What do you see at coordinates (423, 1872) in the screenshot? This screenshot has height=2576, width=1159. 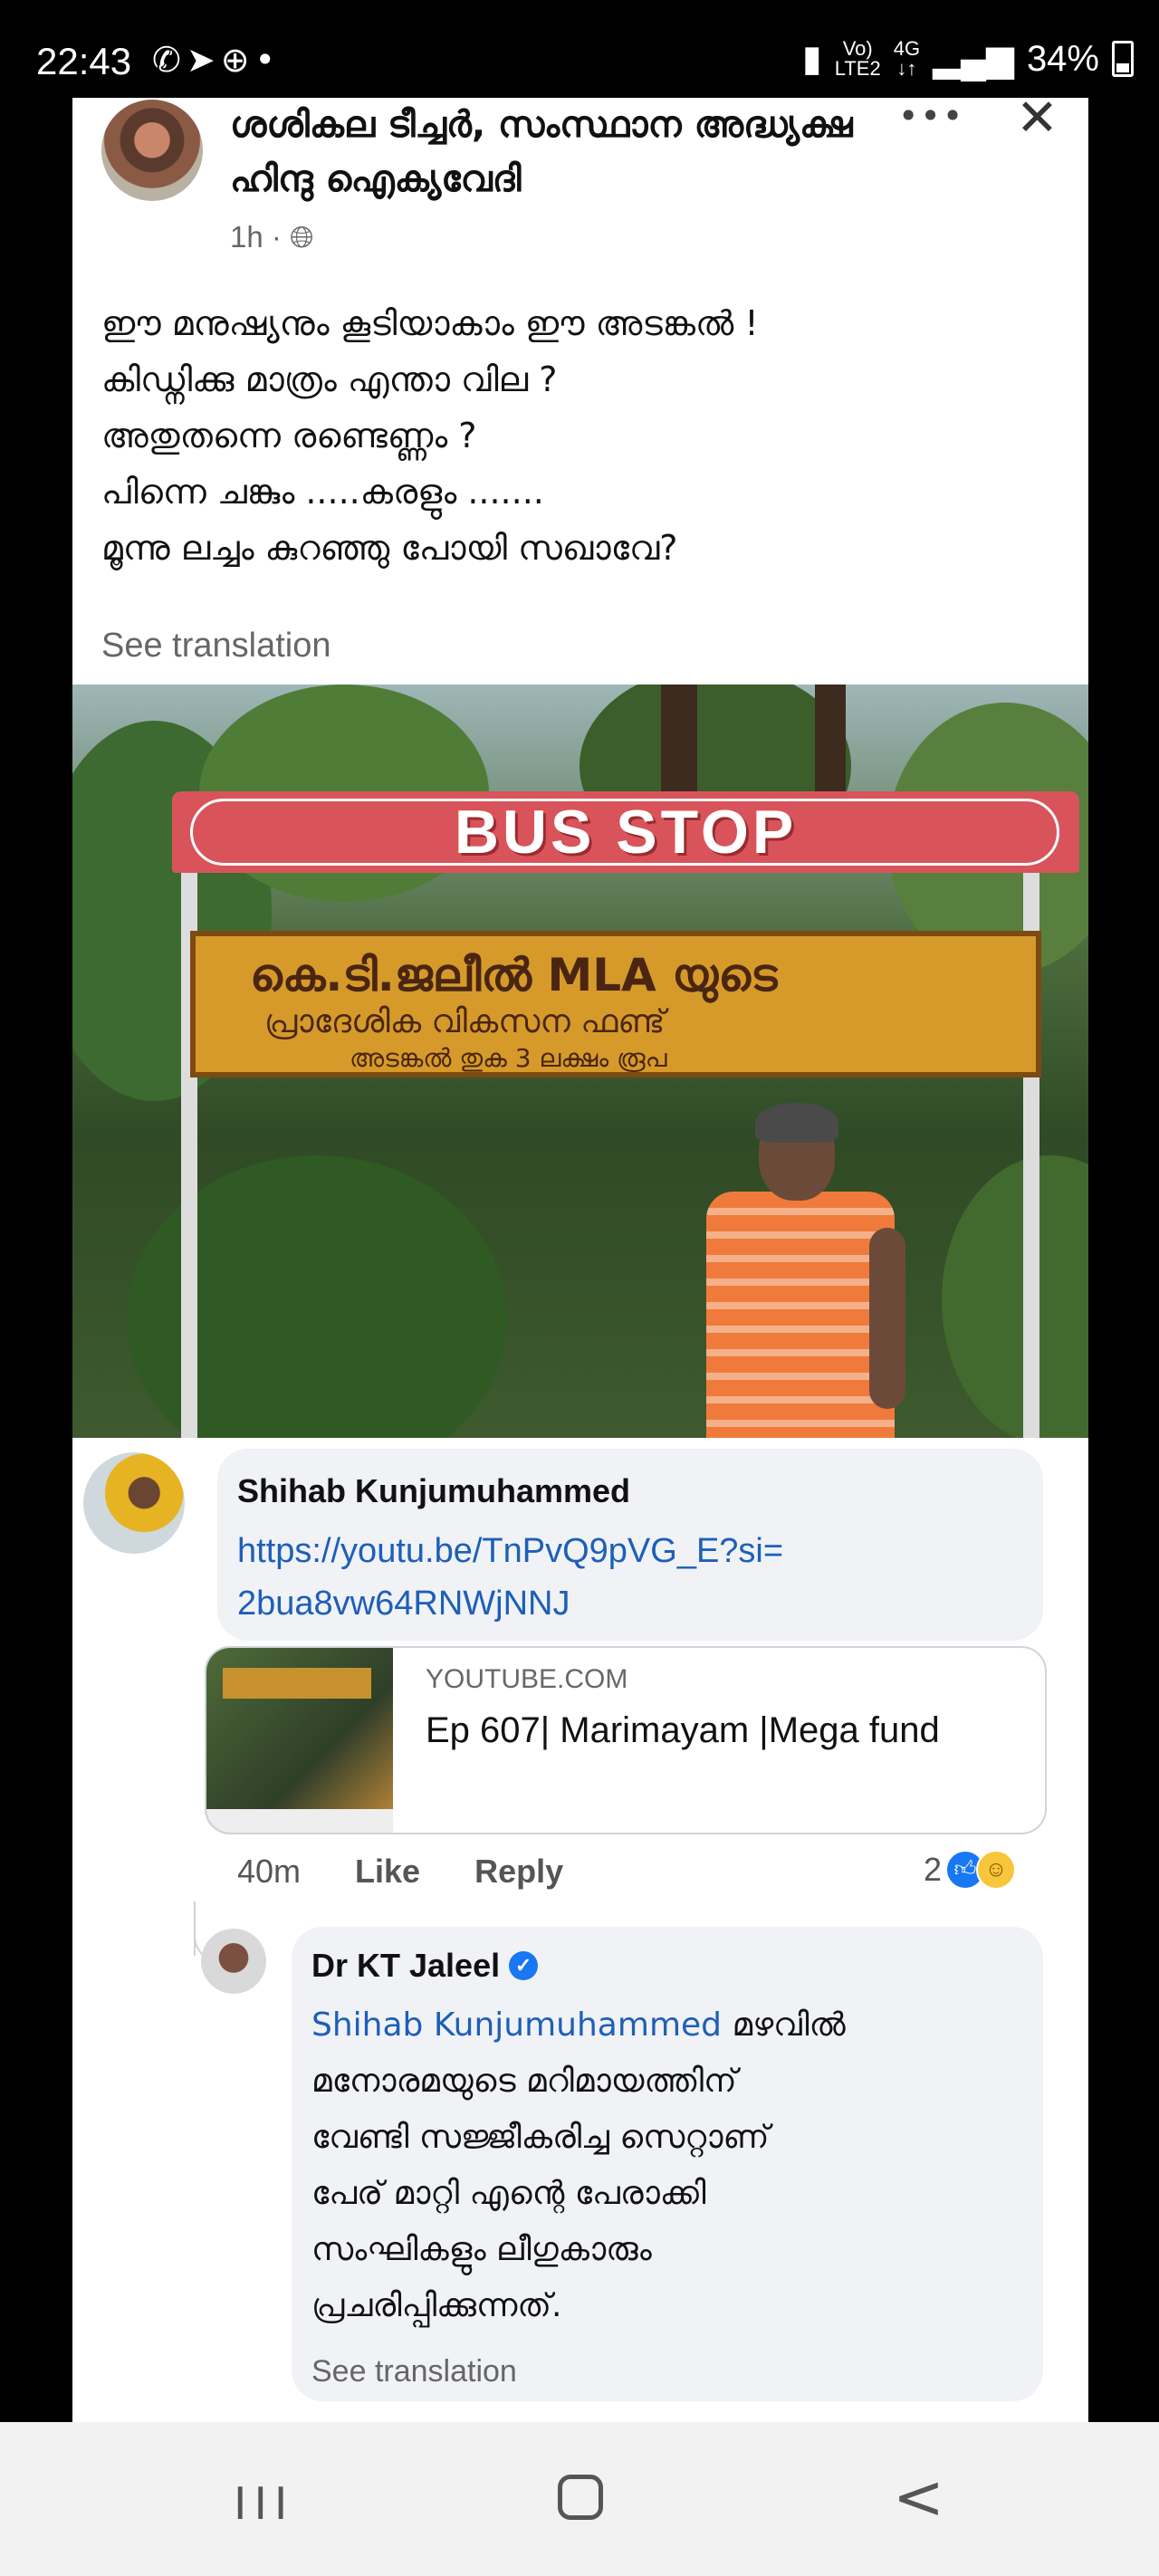 I see `comment-actions: 40m Like Reply` at bounding box center [423, 1872].